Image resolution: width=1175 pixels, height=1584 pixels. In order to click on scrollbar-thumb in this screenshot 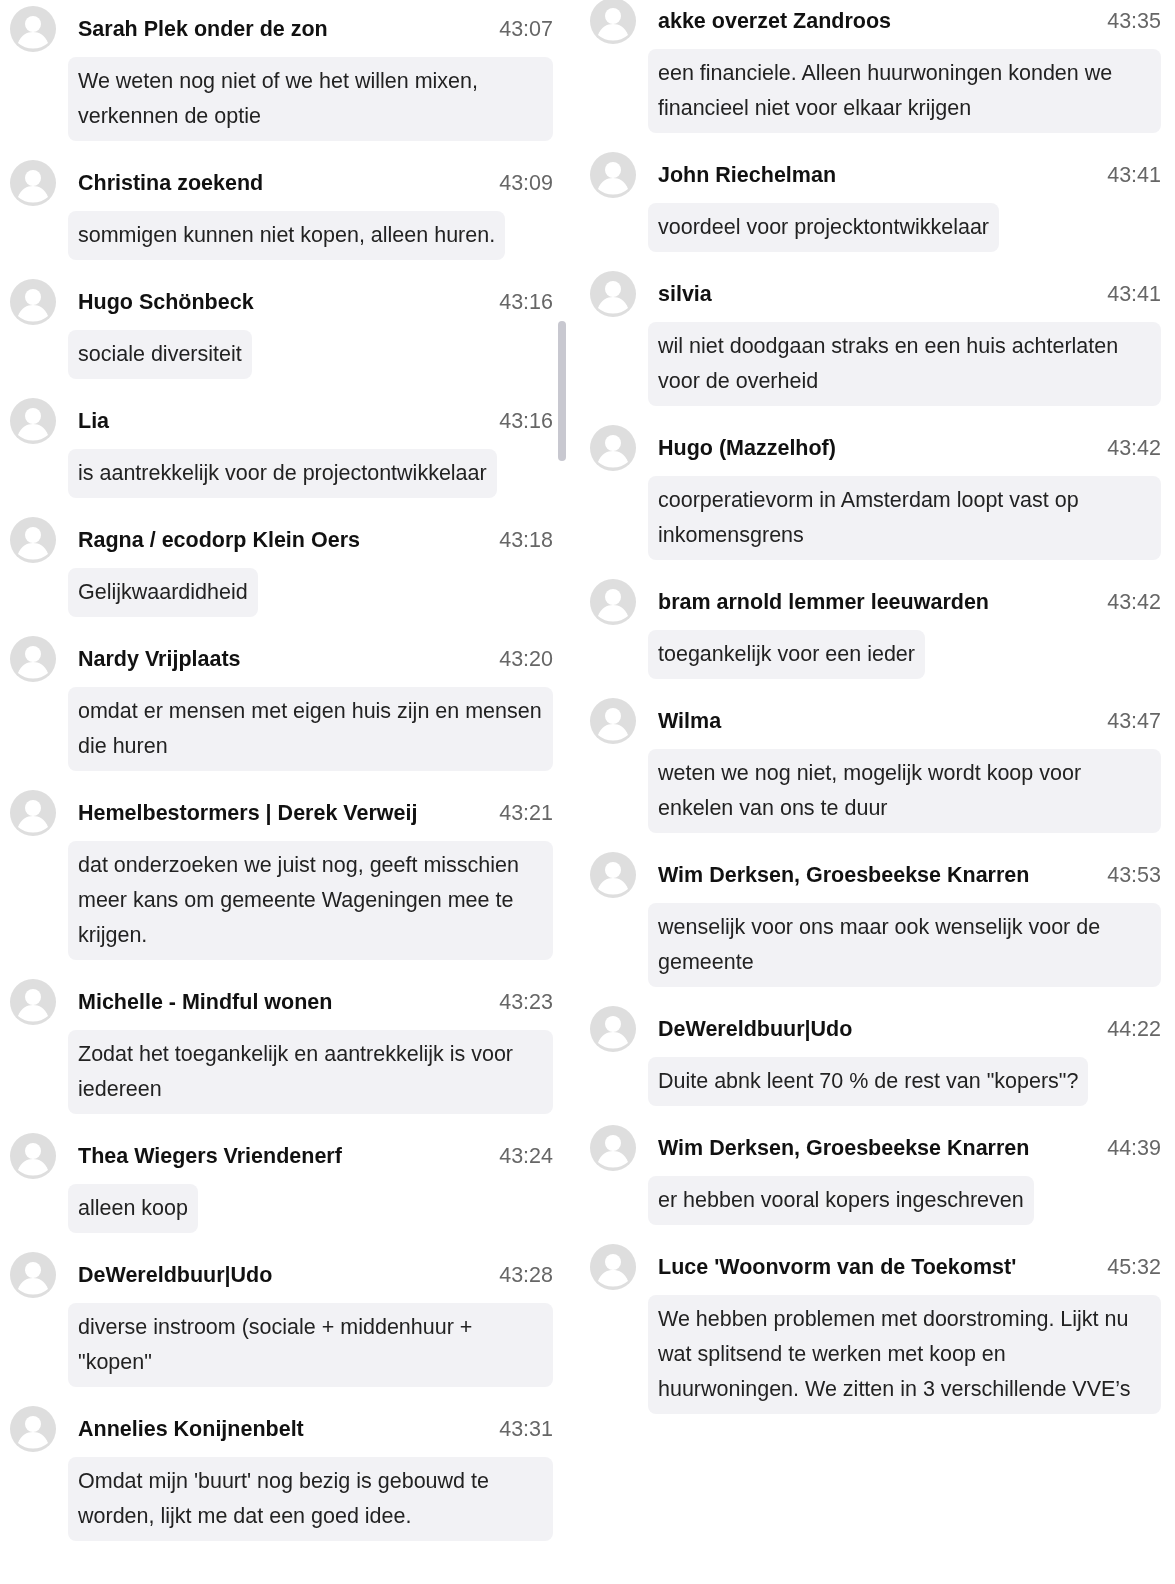, I will do `click(562, 391)`.